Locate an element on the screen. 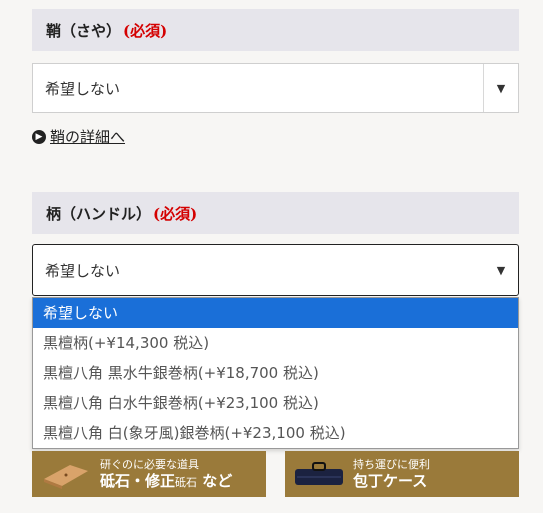 This screenshot has width=543, height=513. saya-title: 鞘（さや） is located at coordinates (84, 30).